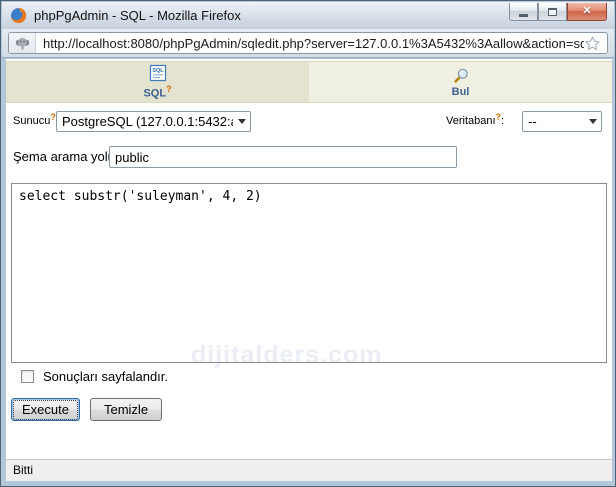 The width and height of the screenshot is (616, 487). I want to click on tab-sql-label: SQL?, so click(157, 92).